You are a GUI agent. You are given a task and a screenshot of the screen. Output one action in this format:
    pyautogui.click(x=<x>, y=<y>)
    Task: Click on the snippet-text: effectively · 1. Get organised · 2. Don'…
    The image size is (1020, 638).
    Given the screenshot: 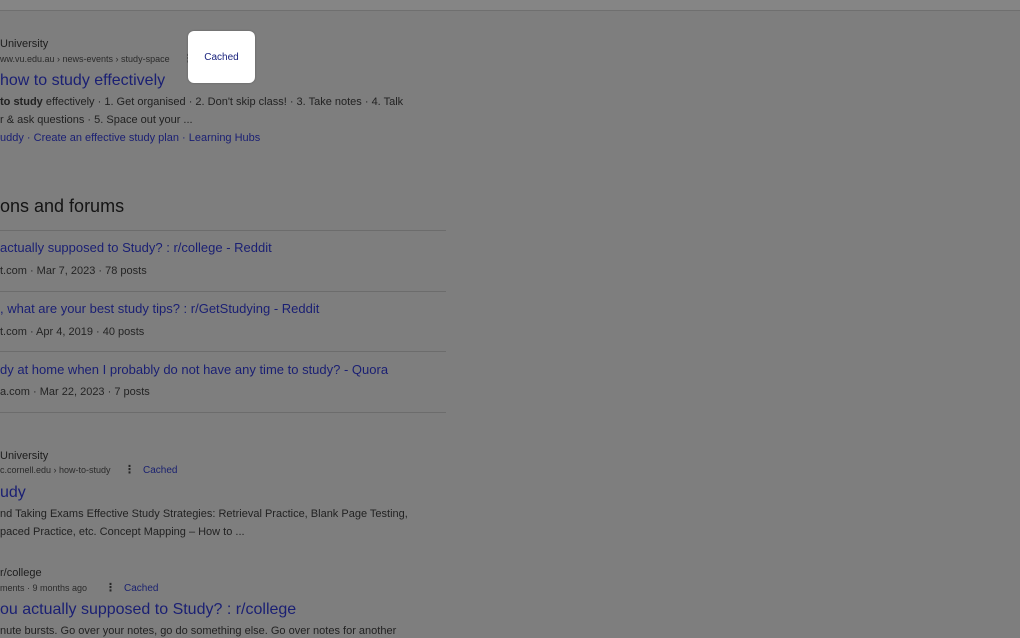 What is the action you would take?
    pyautogui.click(x=223, y=102)
    